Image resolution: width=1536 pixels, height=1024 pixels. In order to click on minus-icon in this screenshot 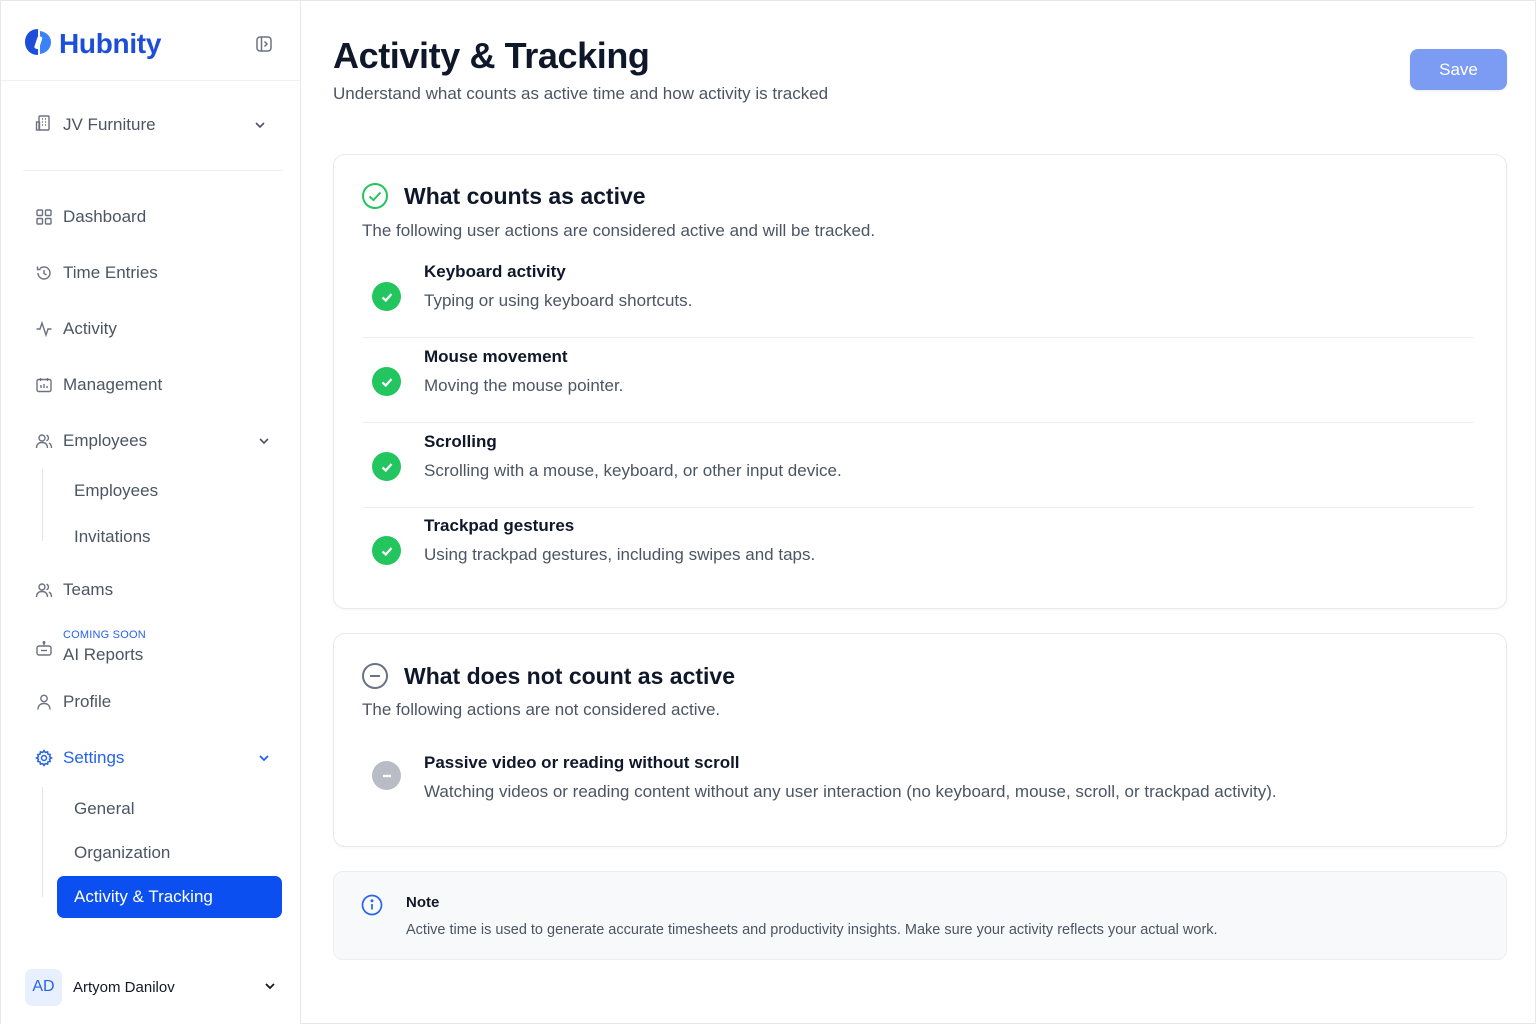, I will do `click(386, 775)`.